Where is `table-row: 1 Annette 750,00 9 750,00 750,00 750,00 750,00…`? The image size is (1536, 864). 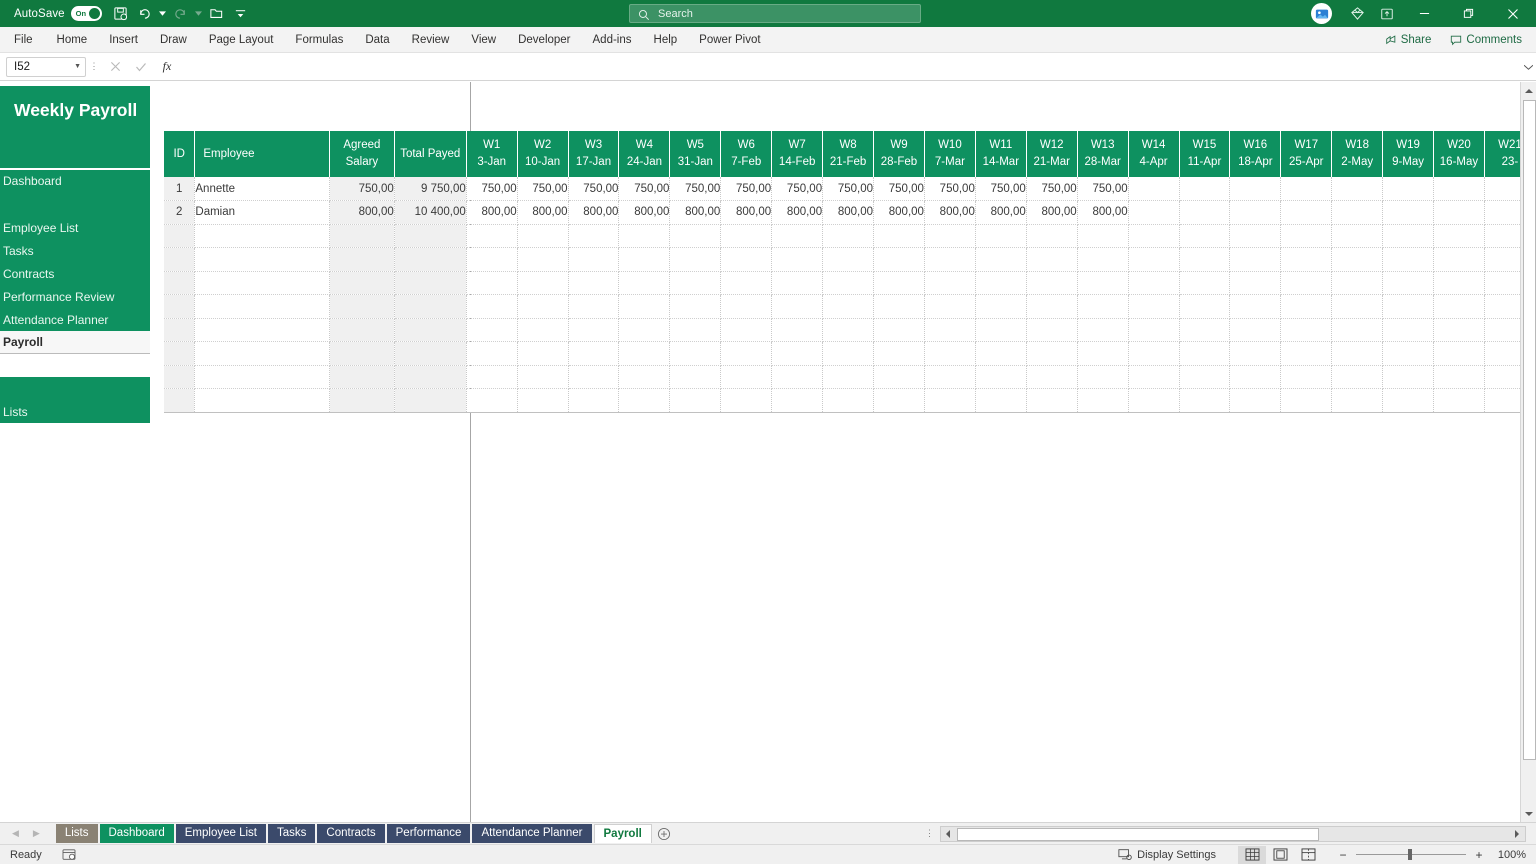 table-row: 1 Annette 750,00 9 750,00 750,00 750,00 750,00… is located at coordinates (850, 189).